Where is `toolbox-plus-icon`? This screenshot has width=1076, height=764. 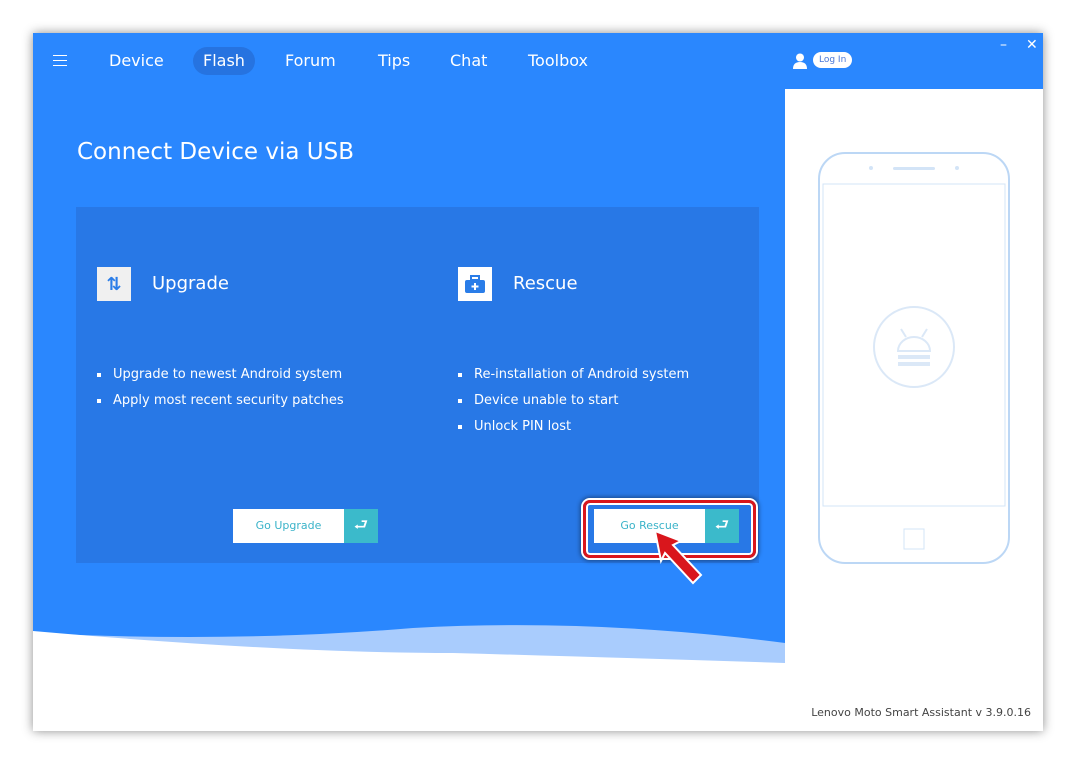 toolbox-plus-icon is located at coordinates (475, 284).